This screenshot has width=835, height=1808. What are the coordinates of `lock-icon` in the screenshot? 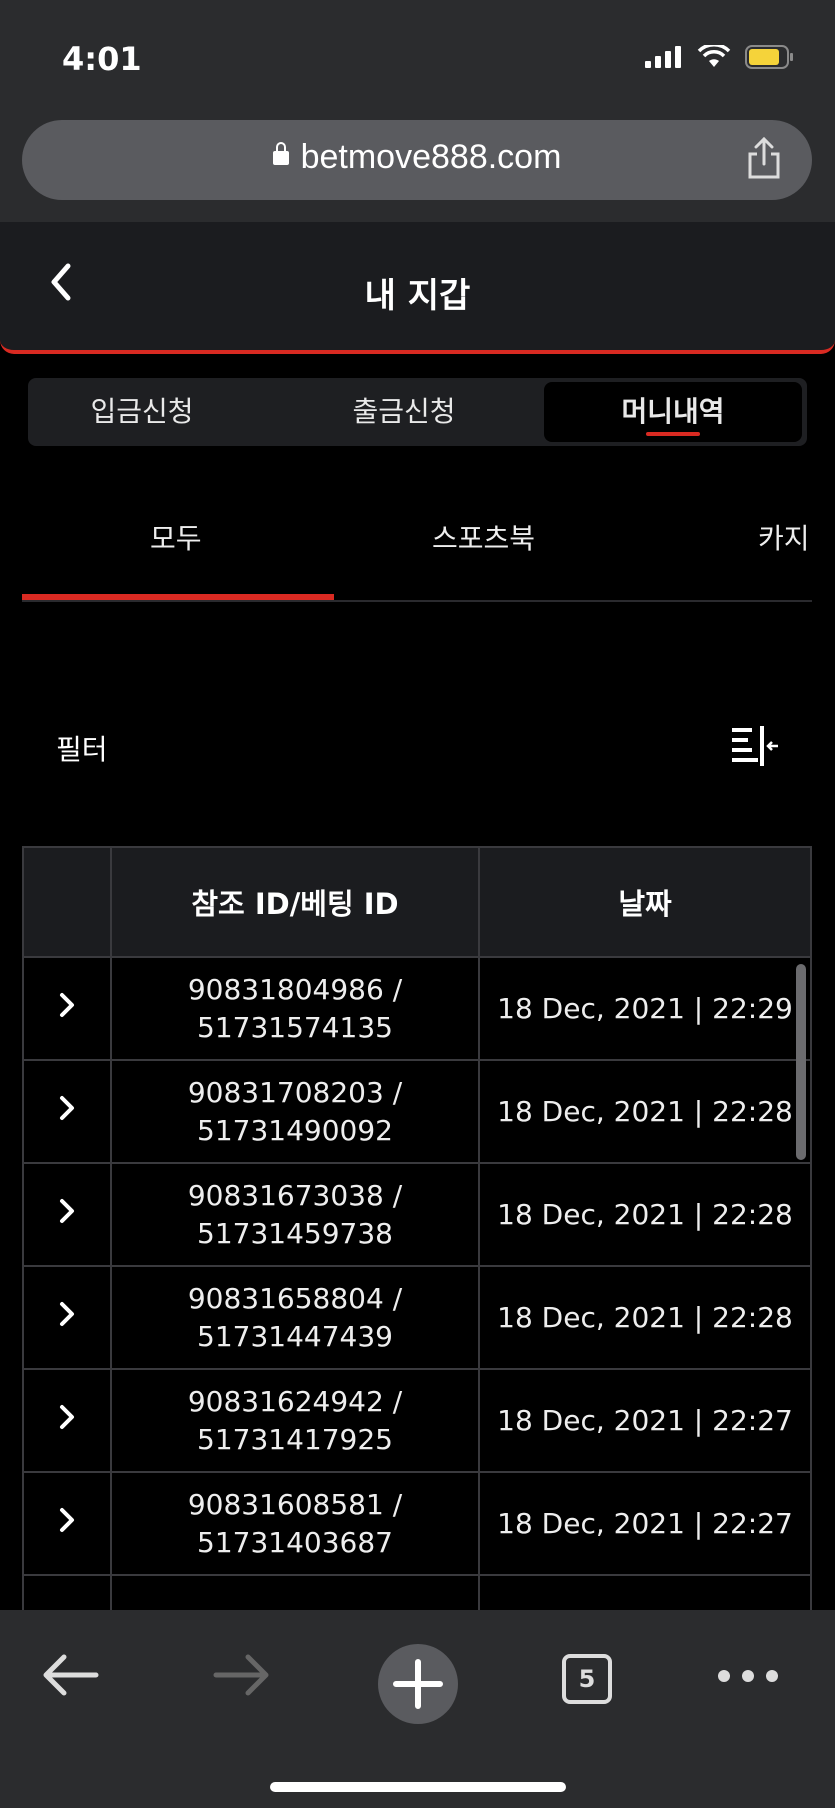 It's located at (280, 153).